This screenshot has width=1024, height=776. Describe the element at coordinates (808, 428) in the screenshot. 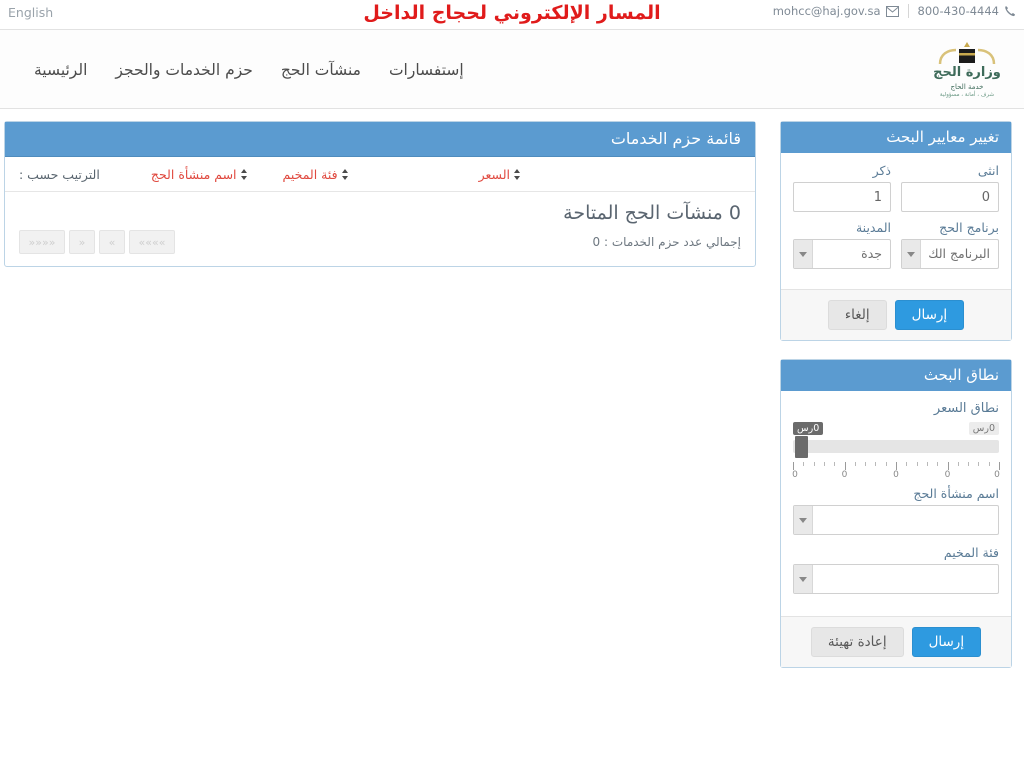

I see `price-min-tooltip: 0رس` at that location.